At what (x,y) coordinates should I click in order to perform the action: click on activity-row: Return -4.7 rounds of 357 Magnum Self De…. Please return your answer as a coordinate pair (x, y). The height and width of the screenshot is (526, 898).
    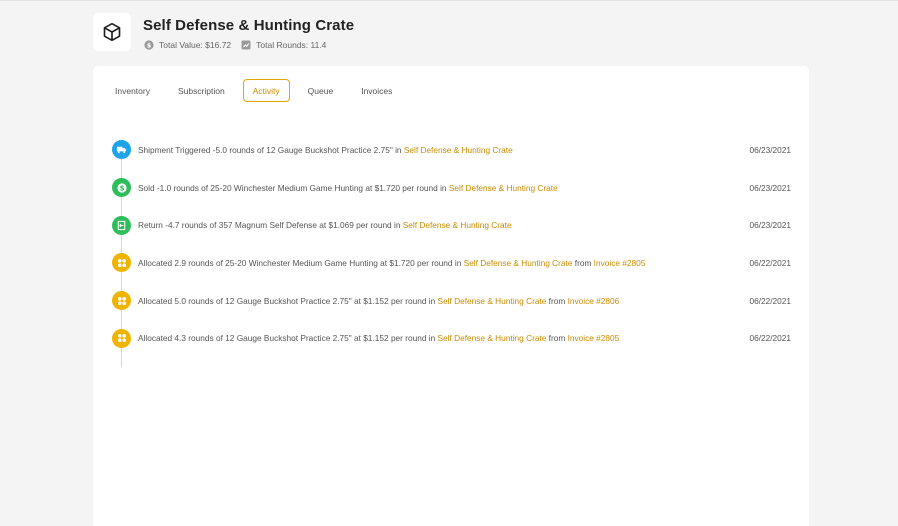
    Looking at the image, I should click on (451, 225).